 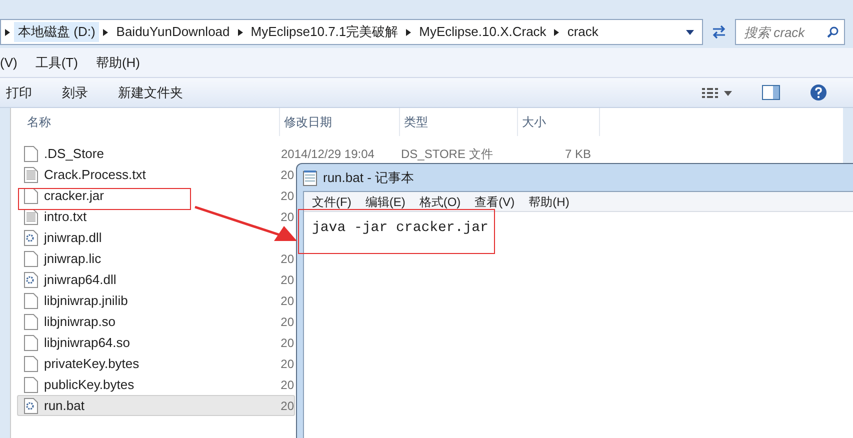 I want to click on file-row: .DS_Store 2014/12/29 19:04 DS_STORE 文件 7 KB, so click(x=312, y=153).